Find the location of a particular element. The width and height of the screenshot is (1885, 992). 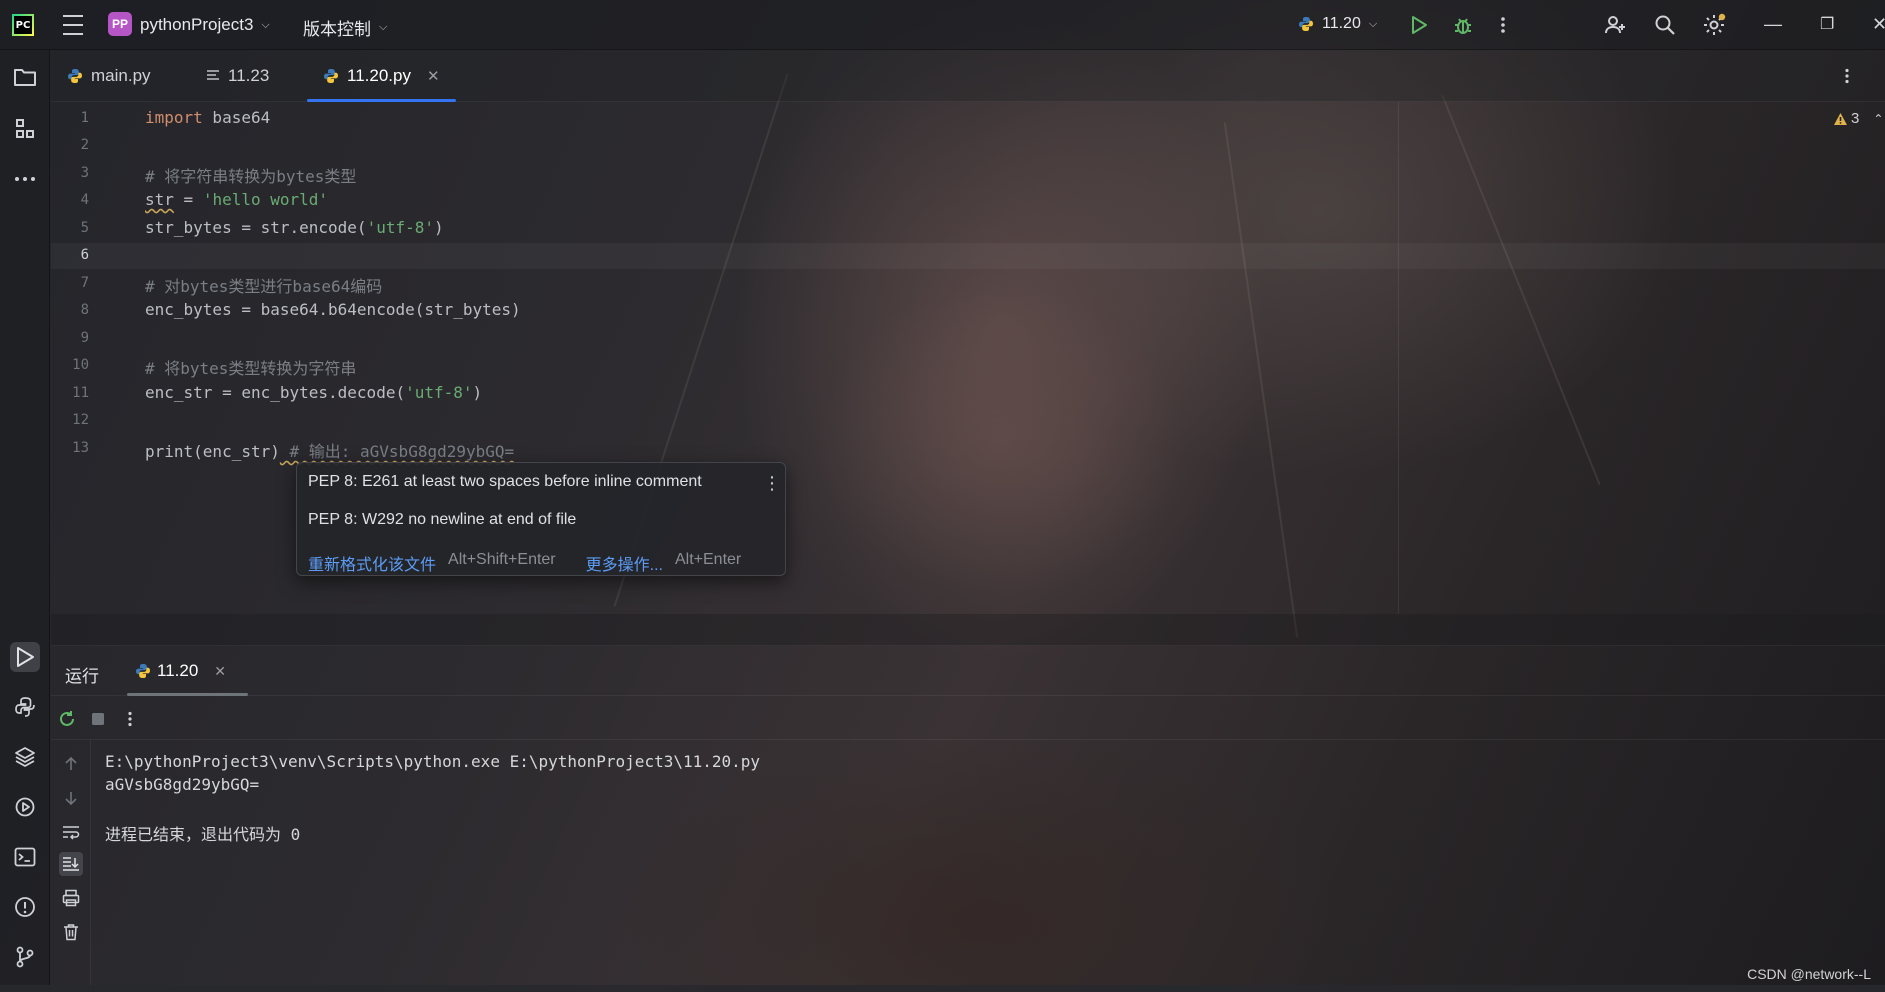

main-menu-icon is located at coordinates (73, 25).